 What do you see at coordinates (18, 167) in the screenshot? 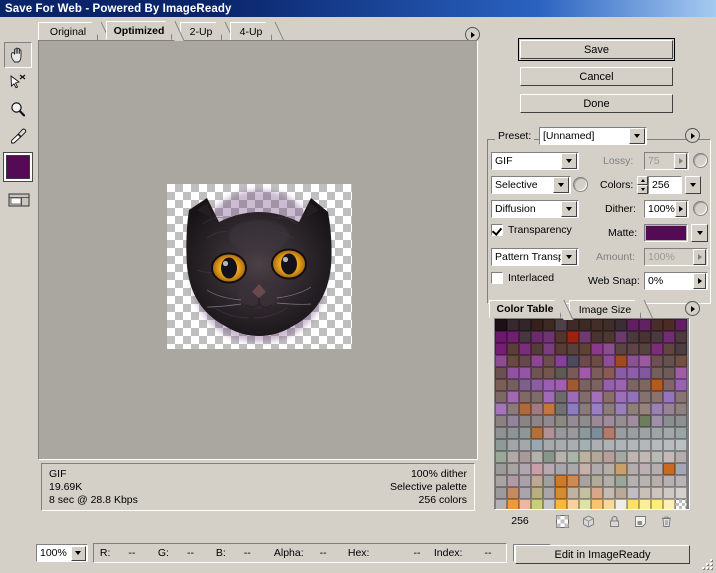
I see `eyedropper-color-swatch` at bounding box center [18, 167].